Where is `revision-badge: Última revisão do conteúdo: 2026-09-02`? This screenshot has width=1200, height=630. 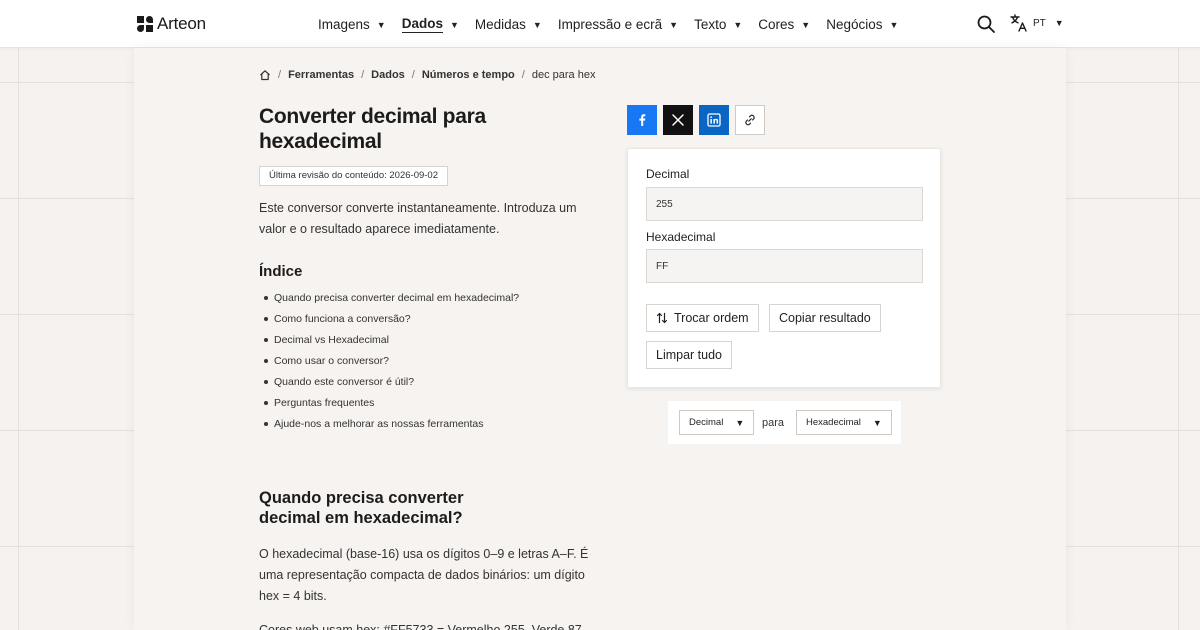 revision-badge: Última revisão do conteúdo: 2026-09-02 is located at coordinates (353, 176).